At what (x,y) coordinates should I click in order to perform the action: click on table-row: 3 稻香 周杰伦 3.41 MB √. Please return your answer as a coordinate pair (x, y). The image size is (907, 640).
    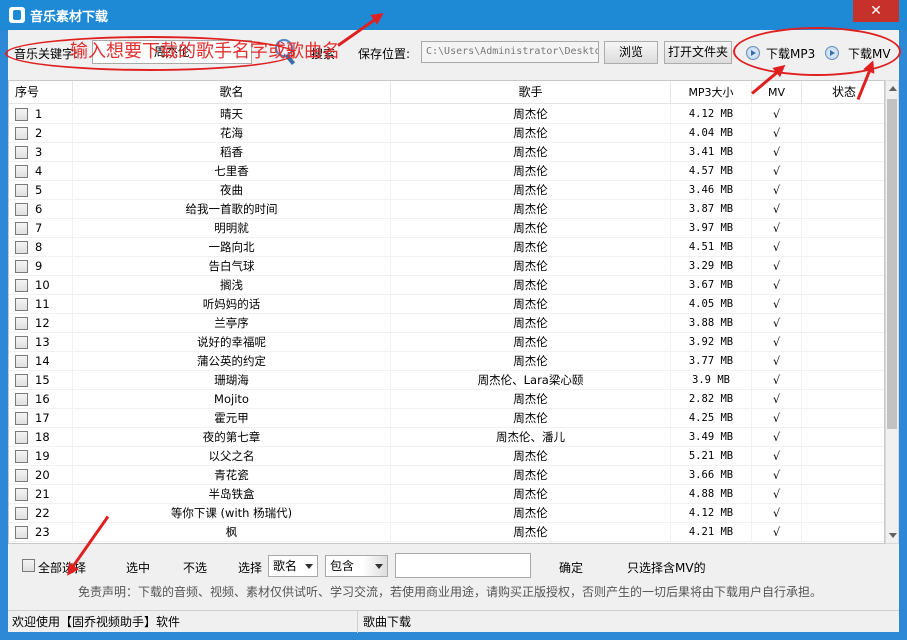
    Looking at the image, I should click on (446, 152).